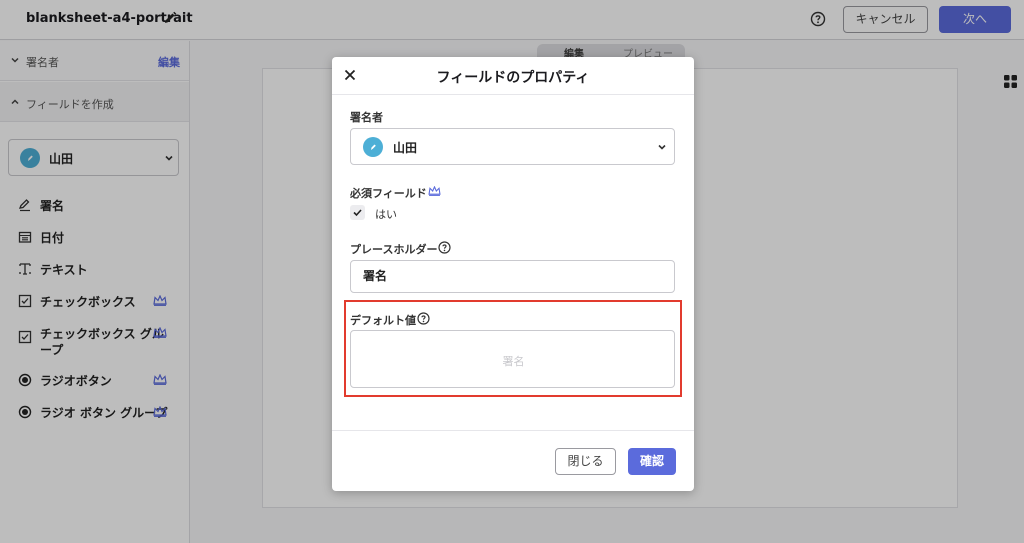  I want to click on placeholder-input: 署名, so click(512, 276).